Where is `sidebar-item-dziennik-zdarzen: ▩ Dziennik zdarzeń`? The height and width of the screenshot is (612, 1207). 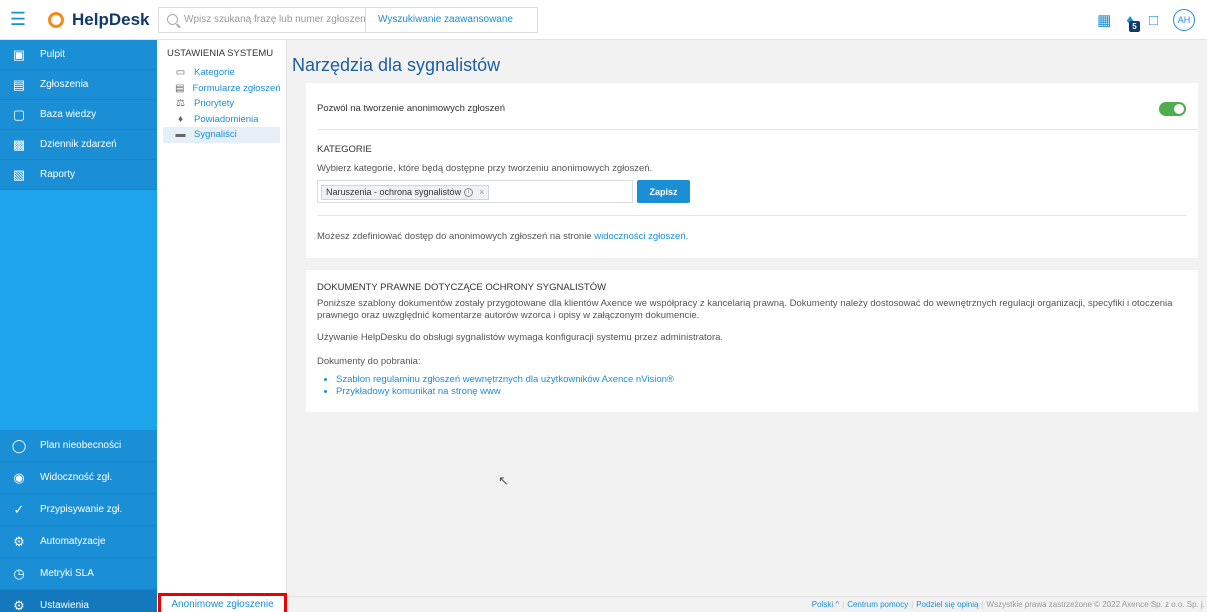 sidebar-item-dziennik-zdarzen: ▩ Dziennik zdarzeń is located at coordinates (78, 145).